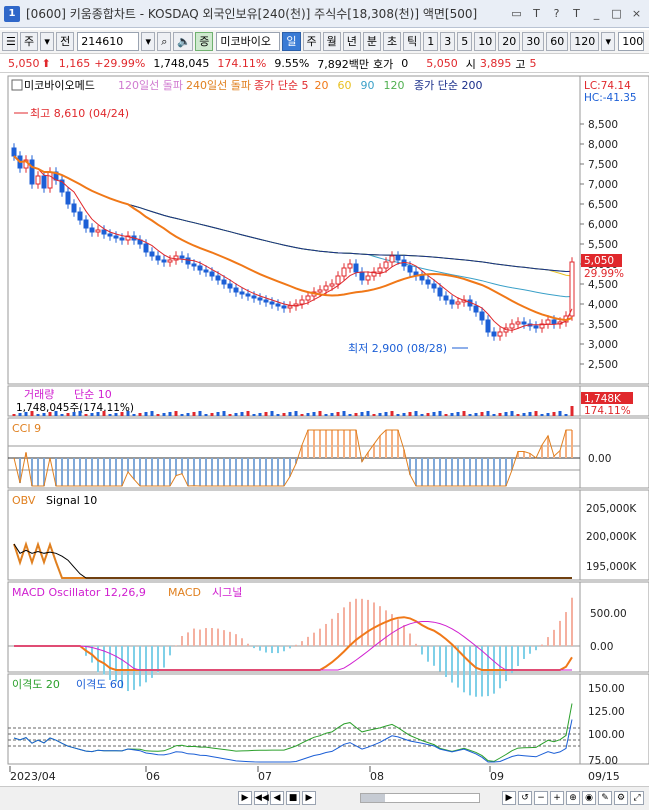 This screenshot has width=649, height=810. What do you see at coordinates (293, 798) in the screenshot?
I see `stop-icon: ■` at bounding box center [293, 798].